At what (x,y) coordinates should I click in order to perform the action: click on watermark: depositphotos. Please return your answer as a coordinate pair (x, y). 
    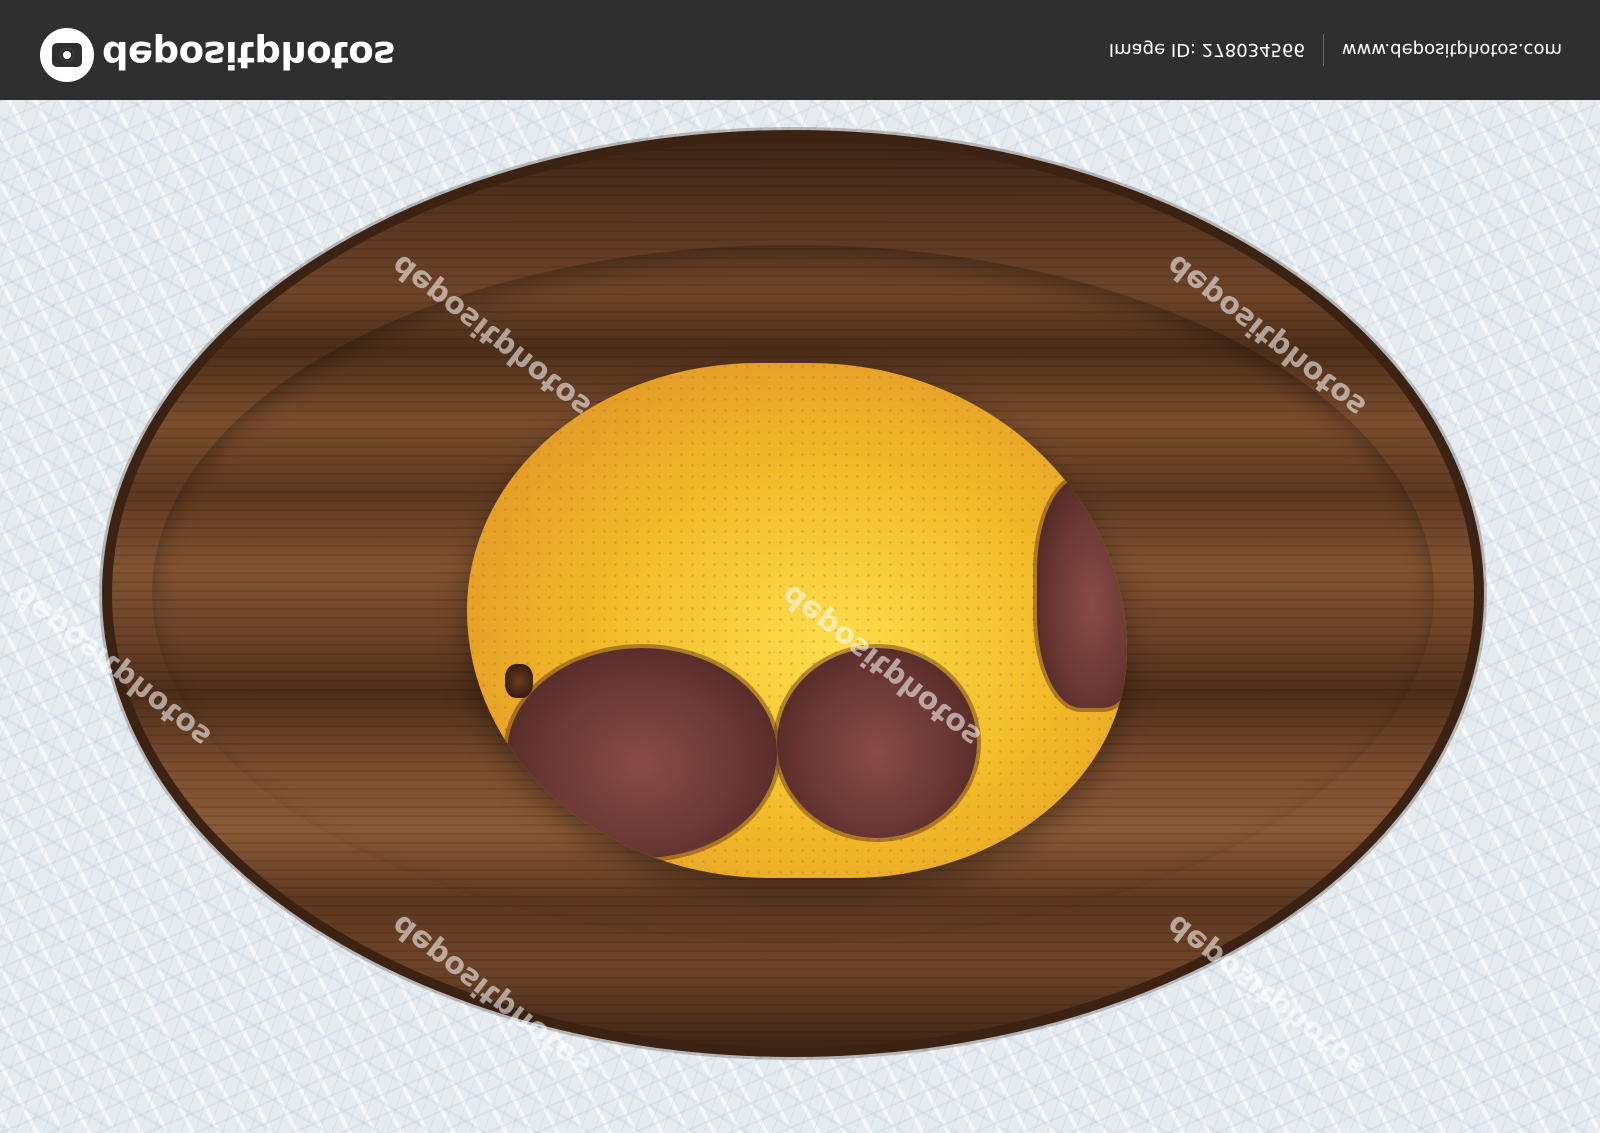
    Looking at the image, I should click on (1266, 995).